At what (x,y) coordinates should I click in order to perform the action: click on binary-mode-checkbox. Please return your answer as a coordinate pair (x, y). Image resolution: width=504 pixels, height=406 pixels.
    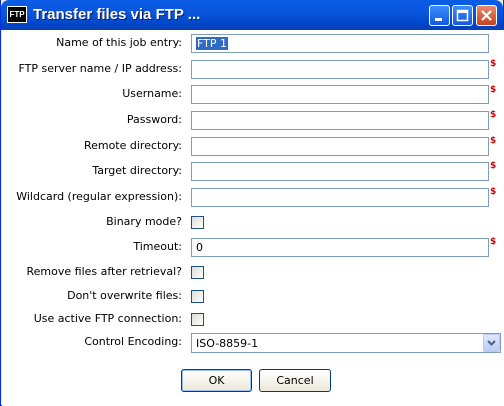
    Looking at the image, I should click on (197, 222).